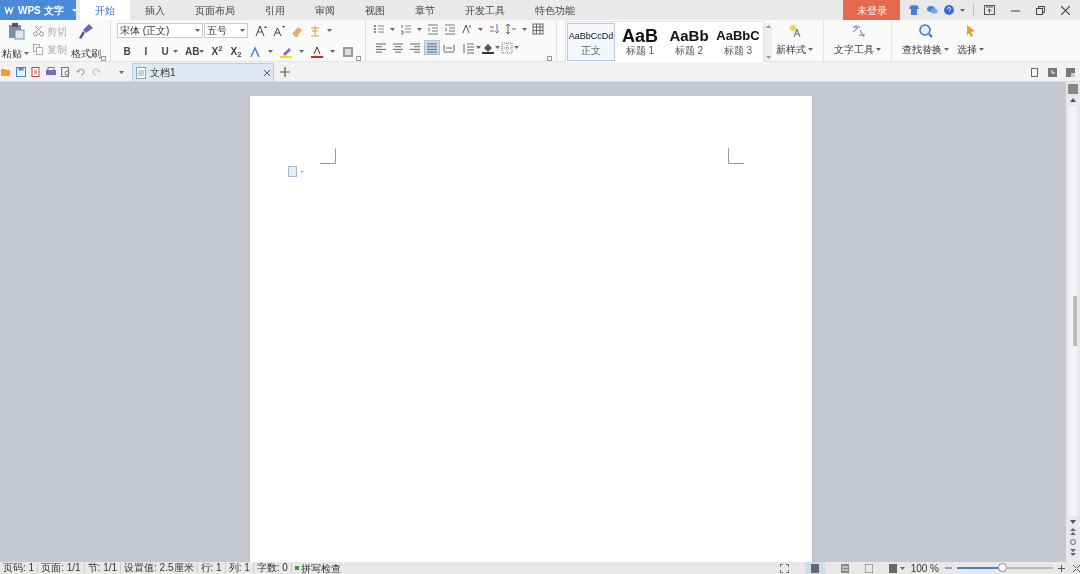  Describe the element at coordinates (538, 29) in the screenshot. I see `table-icon` at that location.